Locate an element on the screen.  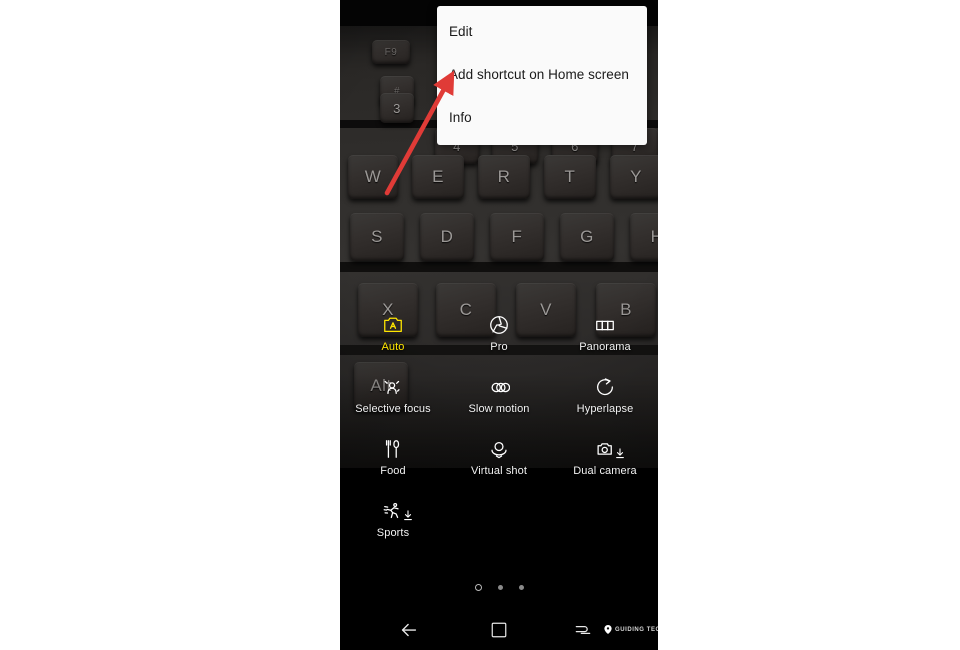
panorama-icon-wrap is located at coordinates (605, 325).